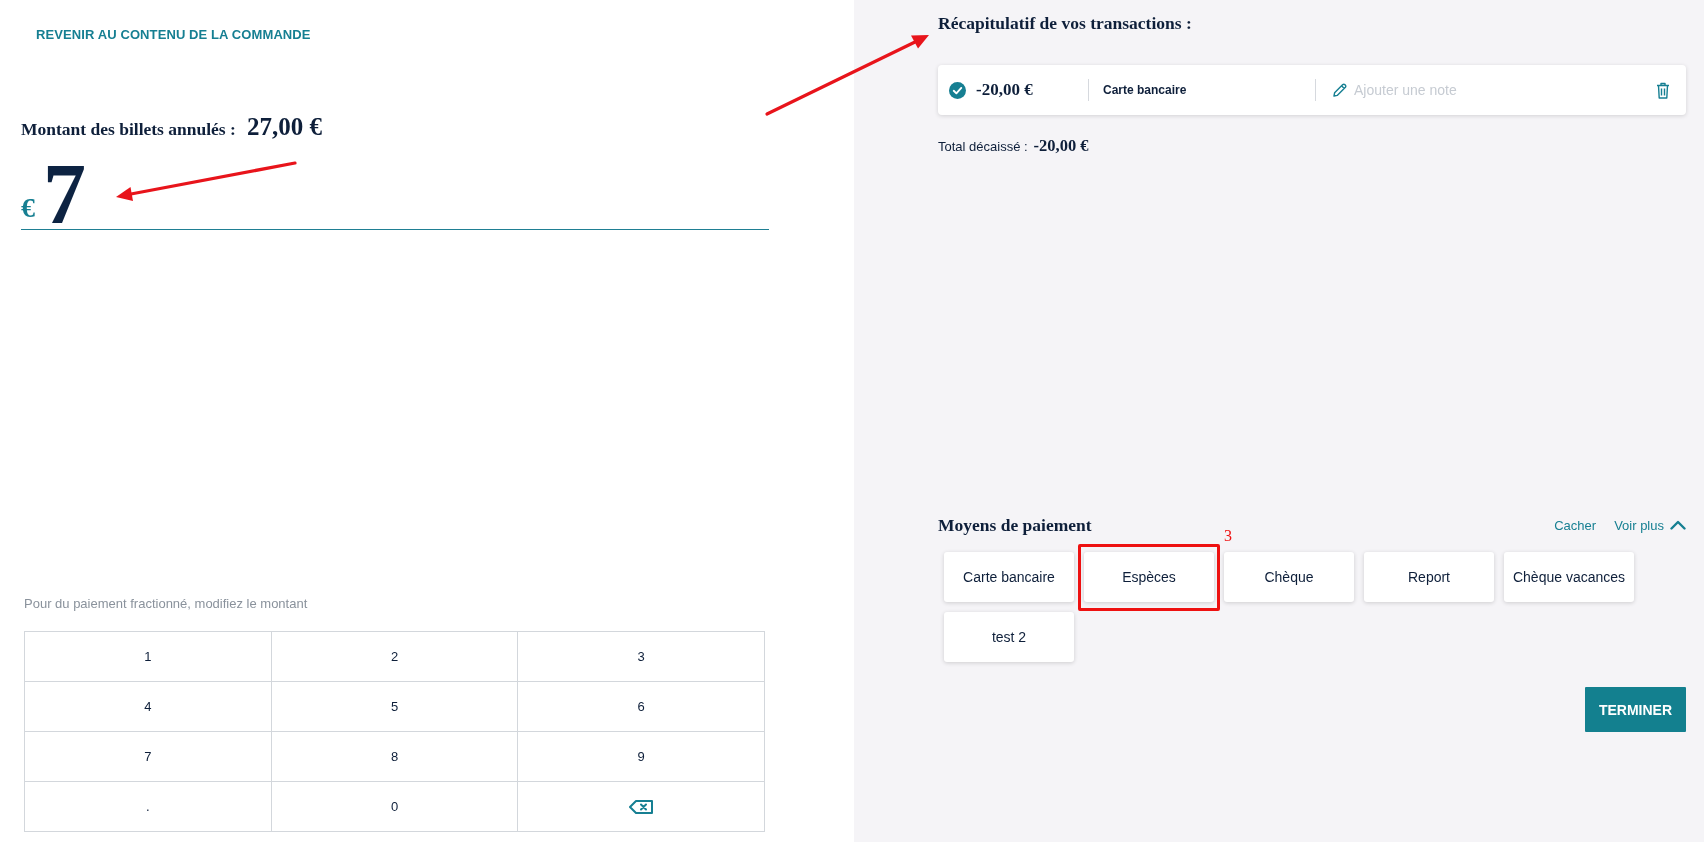 The width and height of the screenshot is (1704, 842). I want to click on pencil-icon, so click(1340, 90).